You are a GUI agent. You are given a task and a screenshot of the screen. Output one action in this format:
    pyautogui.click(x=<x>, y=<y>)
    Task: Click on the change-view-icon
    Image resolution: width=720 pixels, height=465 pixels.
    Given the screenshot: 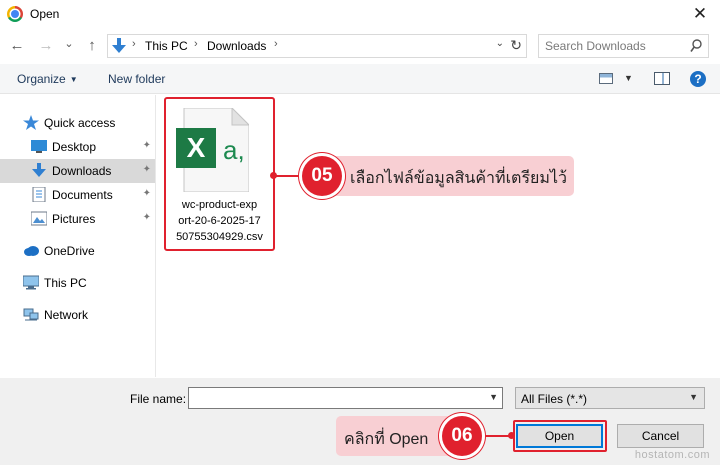 What is the action you would take?
    pyautogui.click(x=606, y=78)
    